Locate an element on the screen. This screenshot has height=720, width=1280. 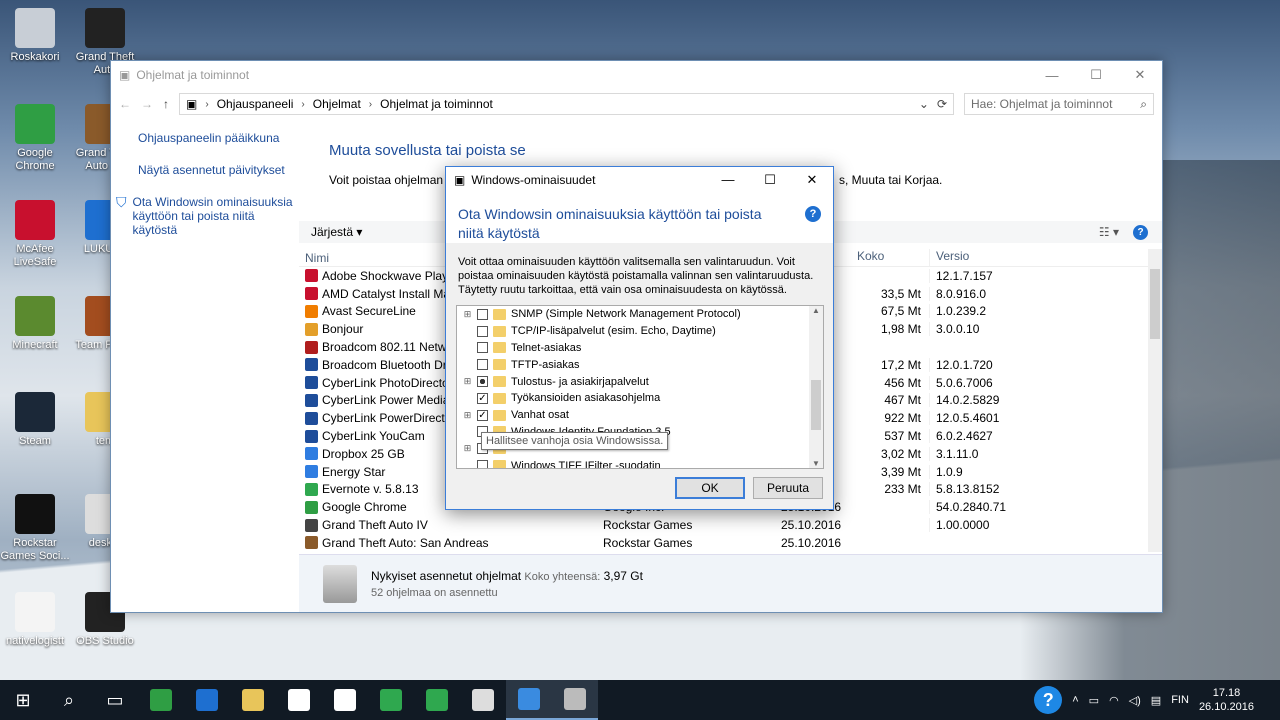
notifications-icon: ▤ is located at coordinates (1156, 700).